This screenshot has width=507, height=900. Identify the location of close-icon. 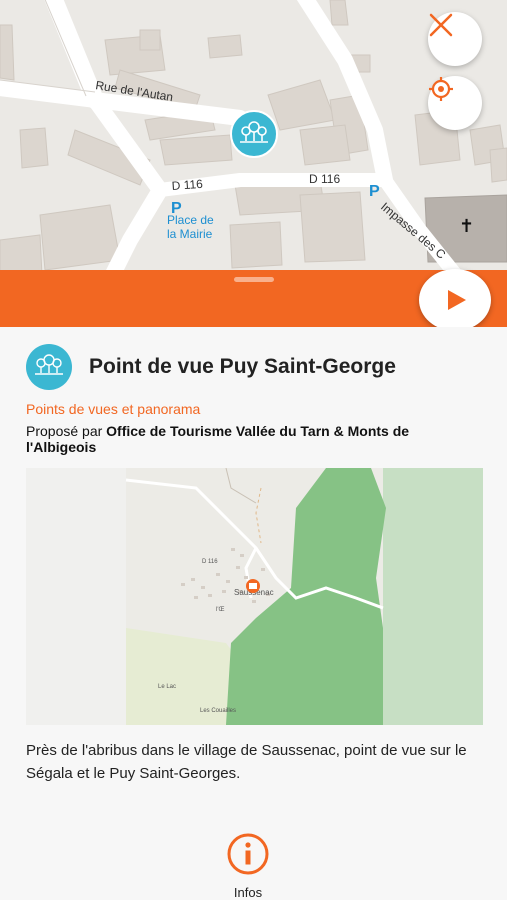
(441, 25).